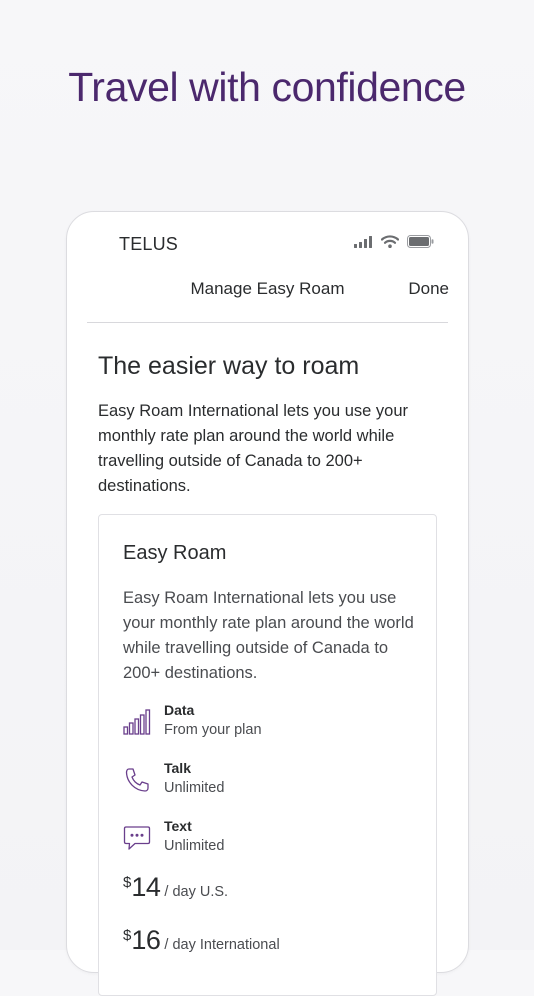  What do you see at coordinates (267, 87) in the screenshot?
I see `headline: Travel with confidence` at bounding box center [267, 87].